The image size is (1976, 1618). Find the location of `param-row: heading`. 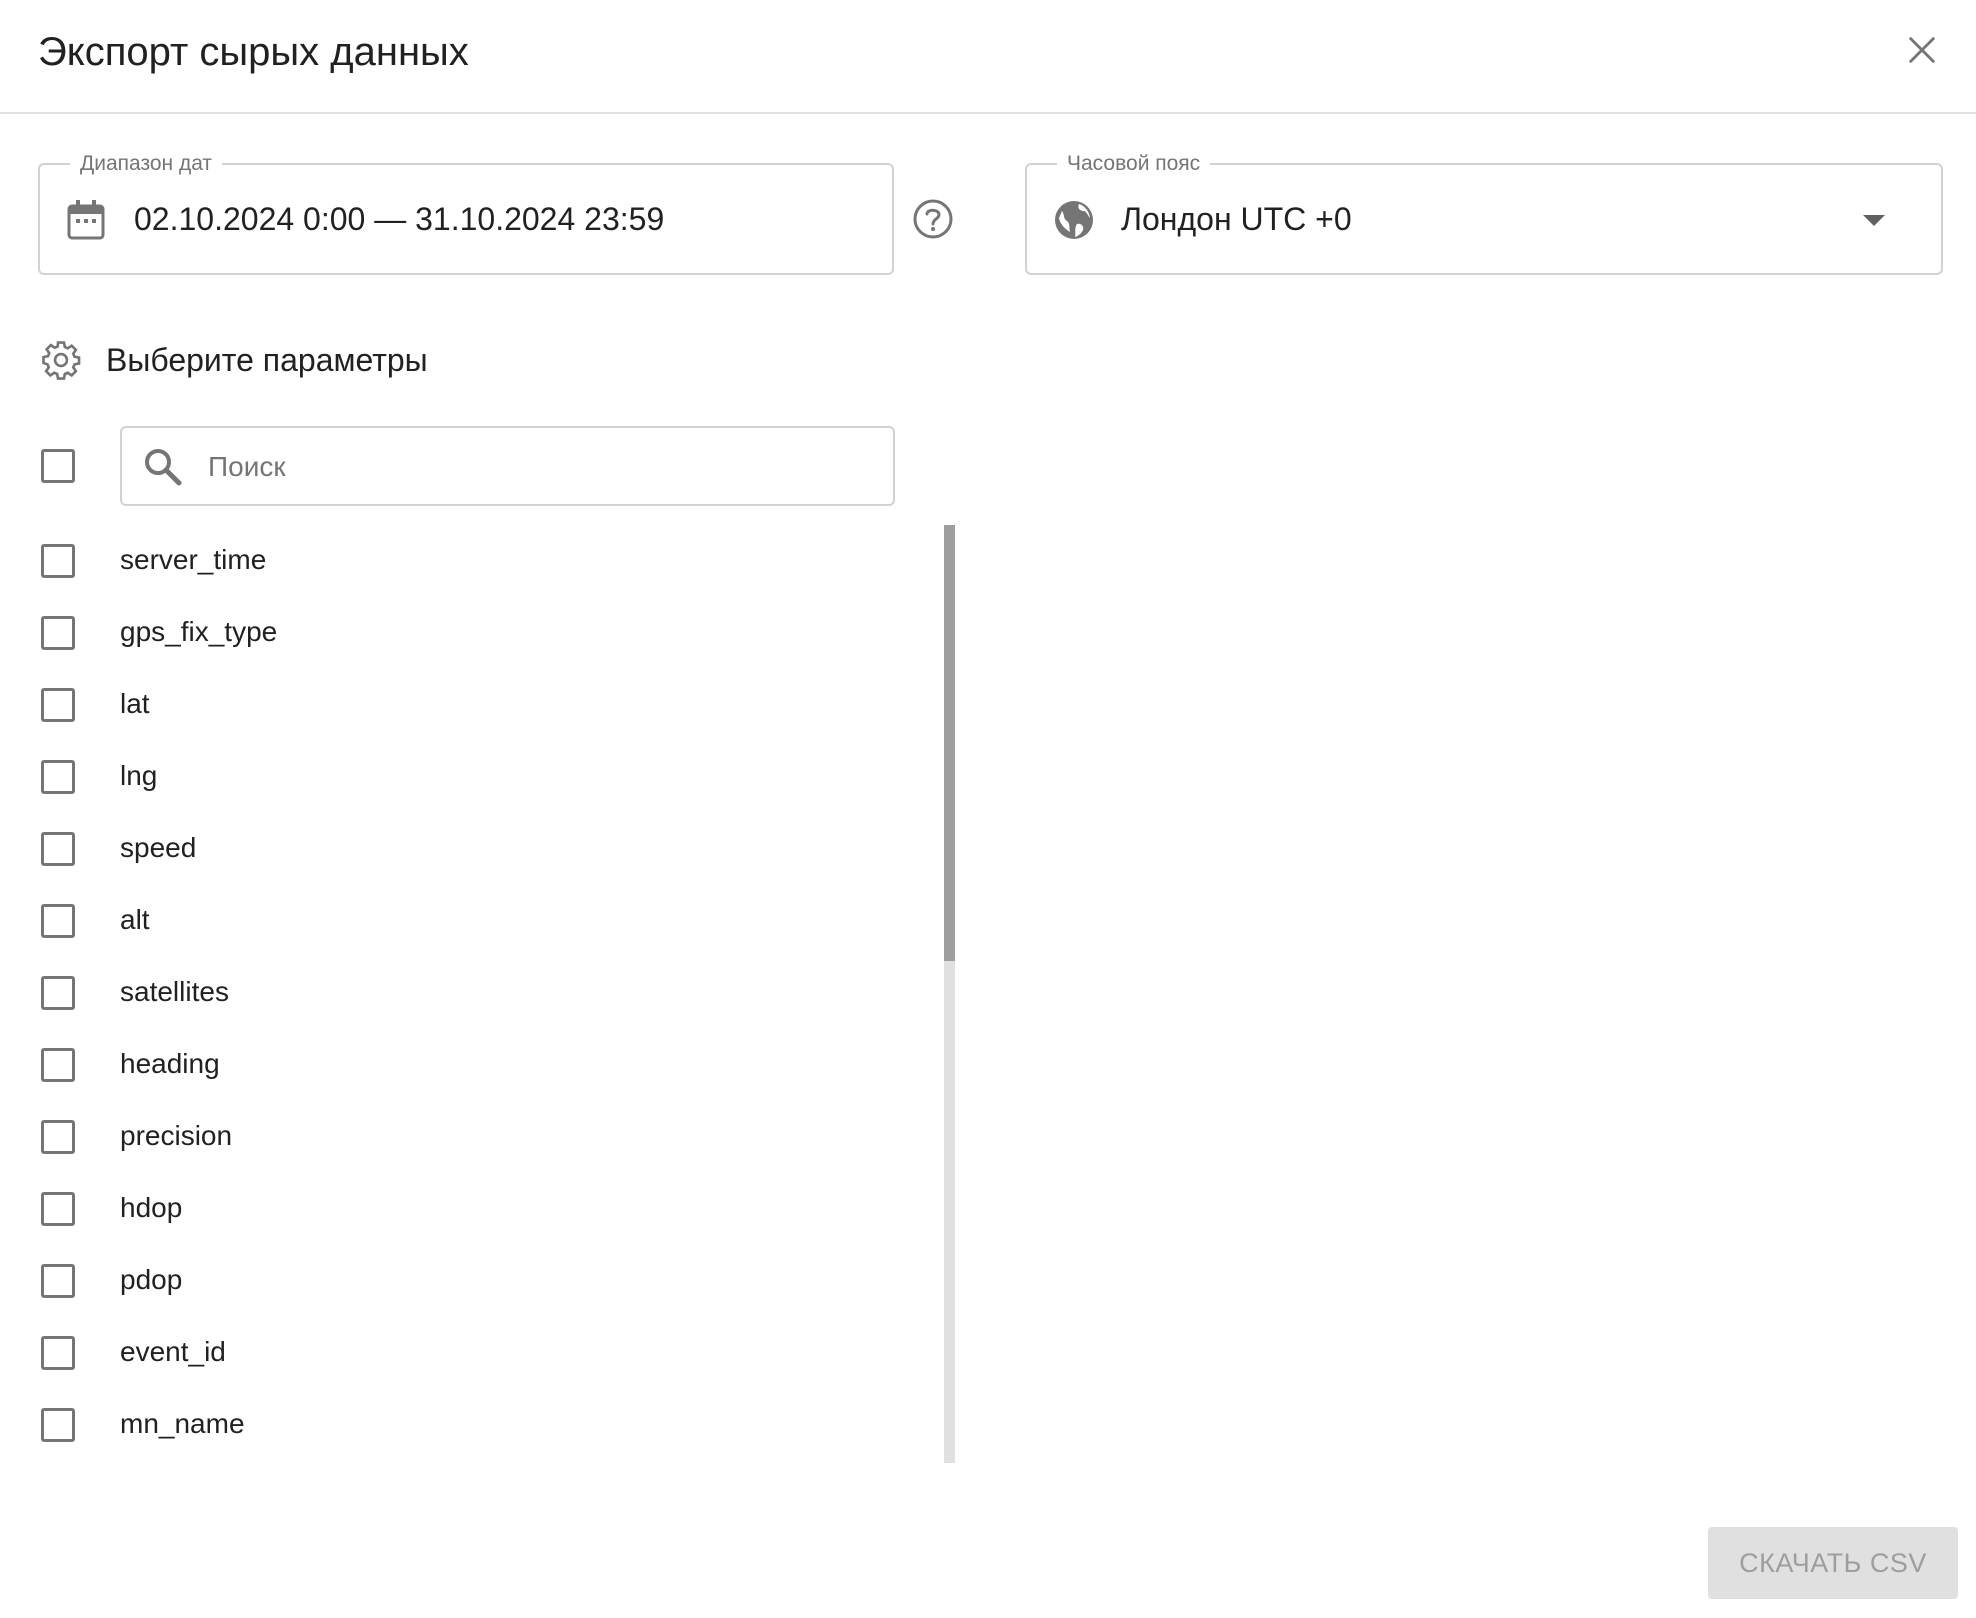

param-row: heading is located at coordinates (470, 1065).